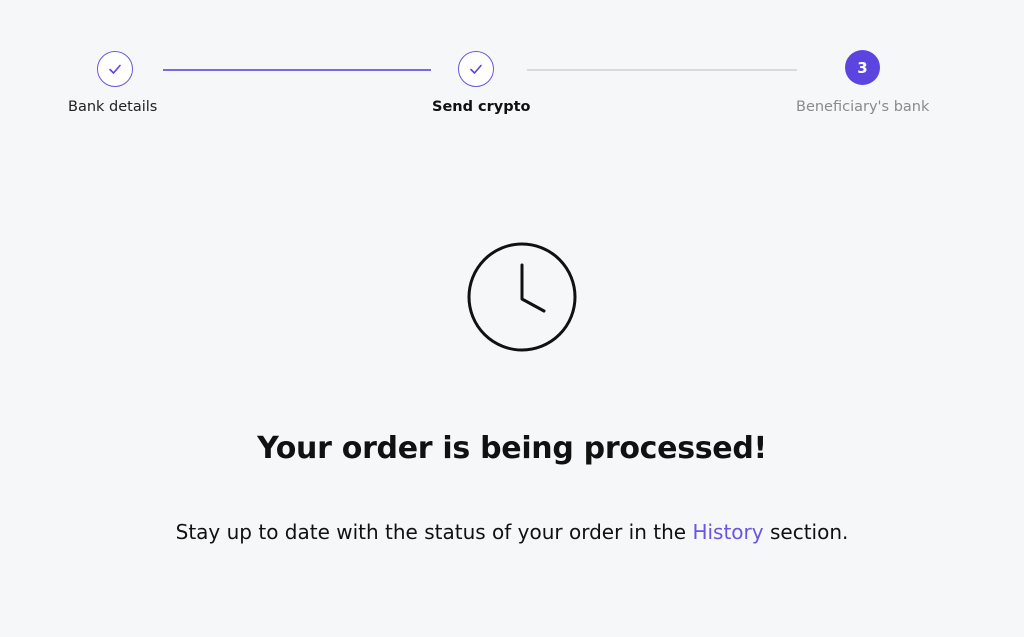  I want to click on clock-icon, so click(522, 297).